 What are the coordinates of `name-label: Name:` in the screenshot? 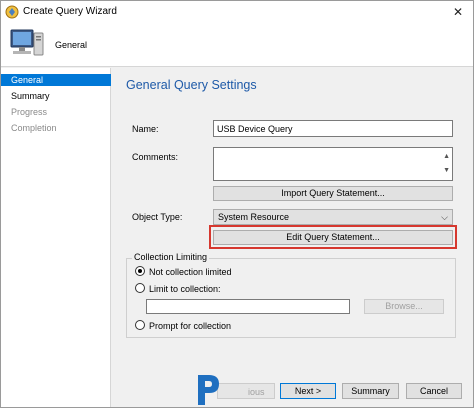 It's located at (145, 129).